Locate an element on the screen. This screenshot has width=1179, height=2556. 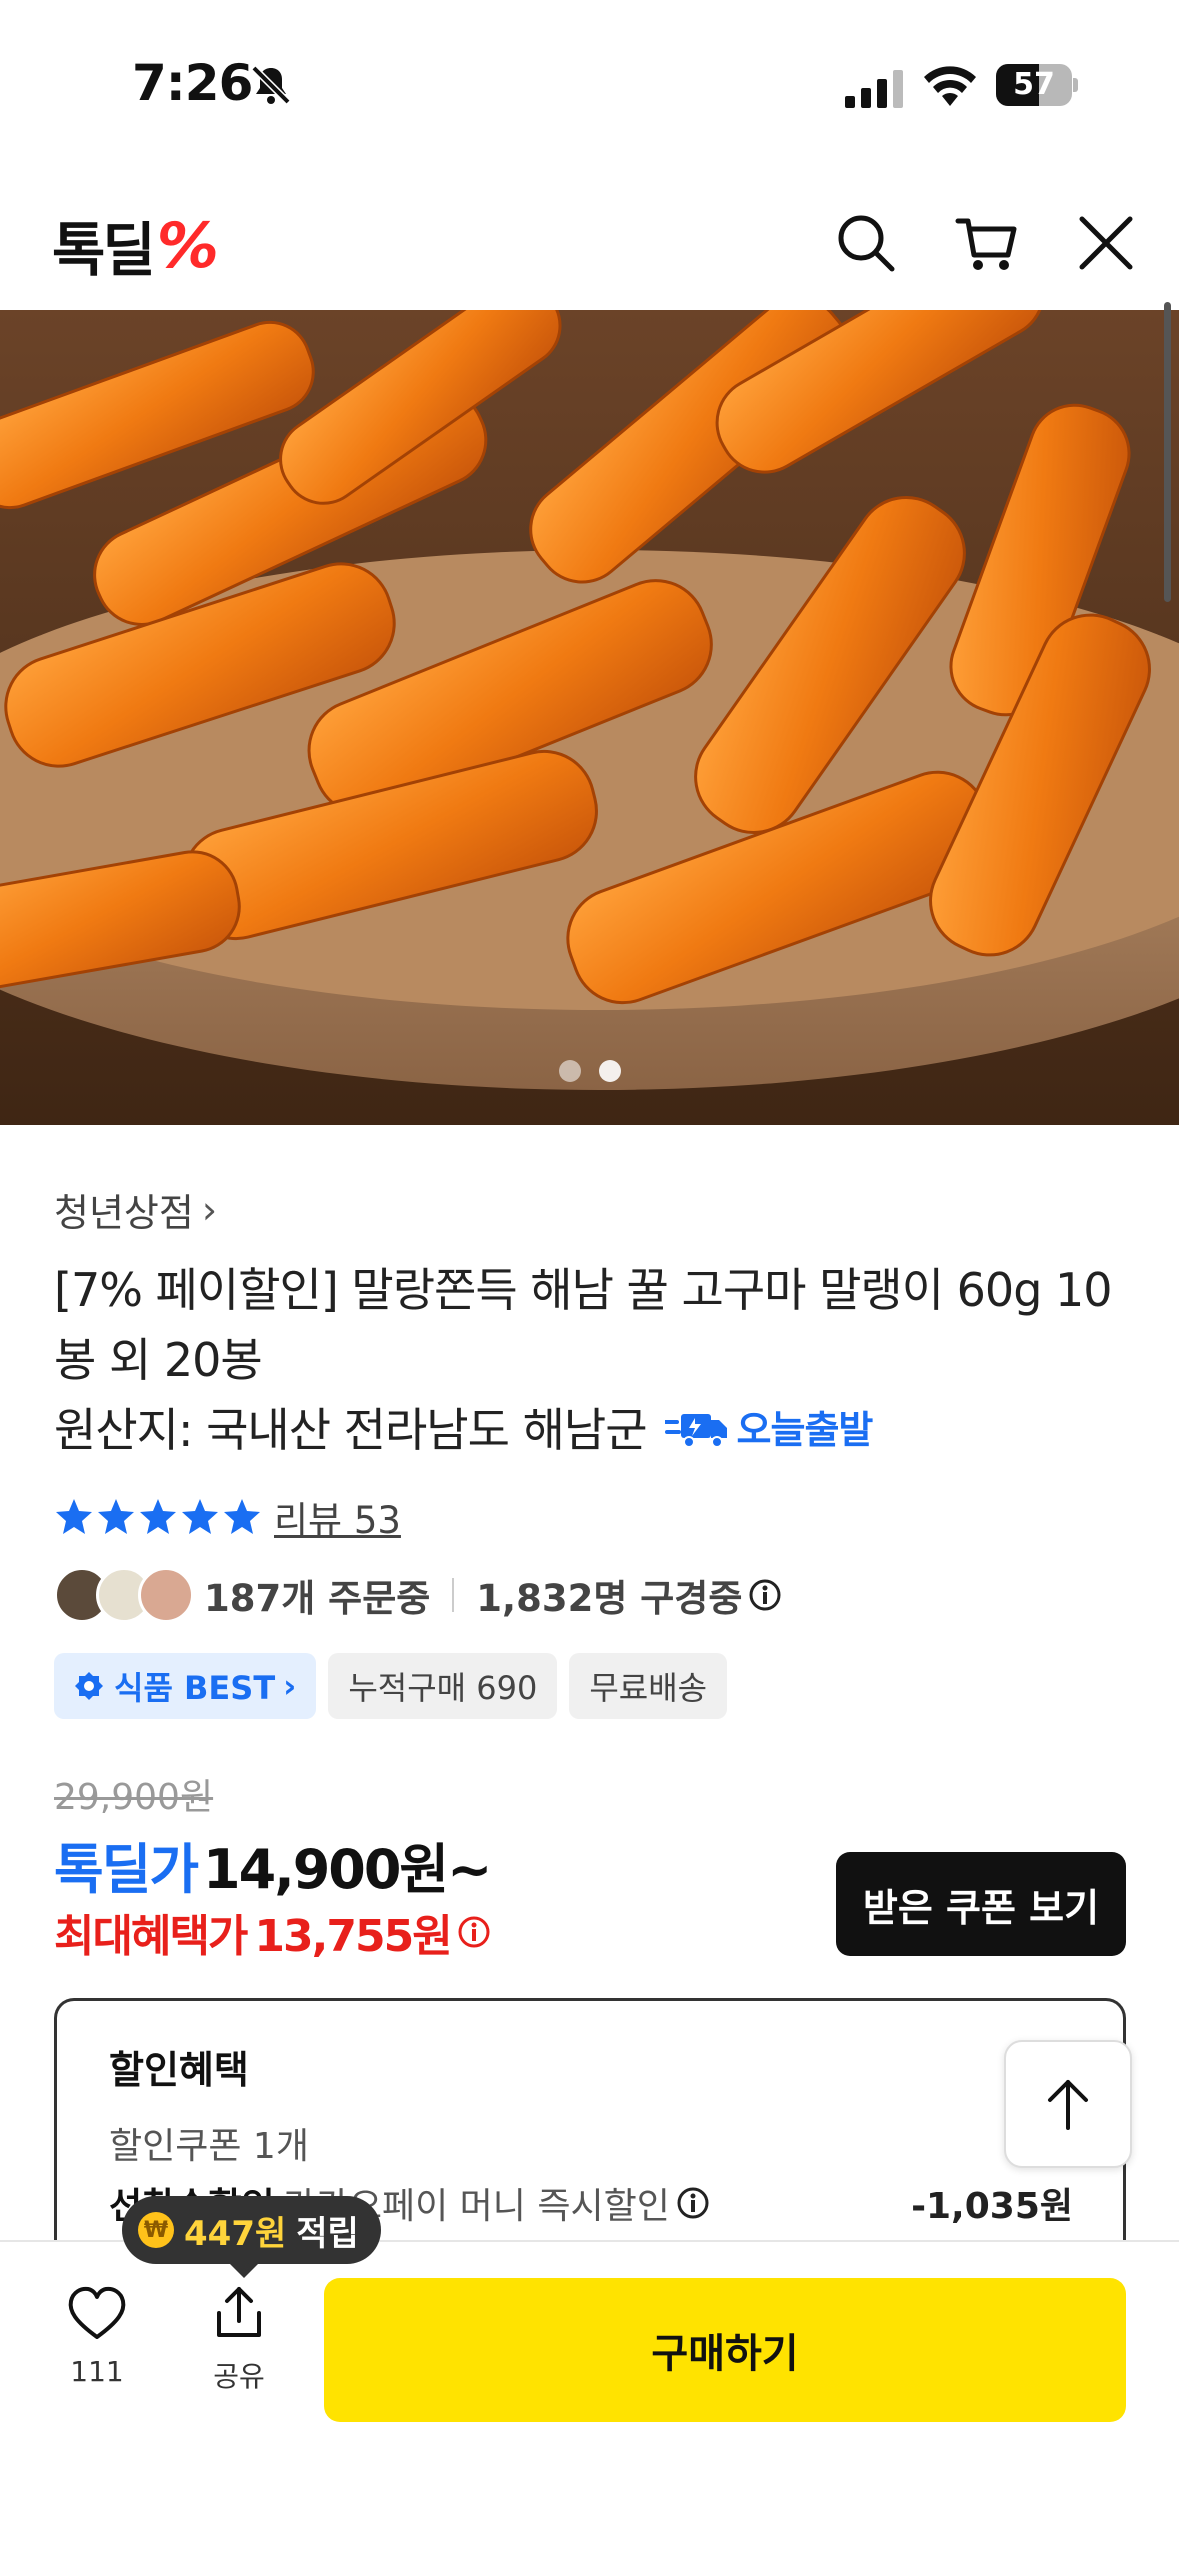
origin-line: 원산지: 국내산 전라남도 해남군 오늘출발 is located at coordinates (464, 1430).